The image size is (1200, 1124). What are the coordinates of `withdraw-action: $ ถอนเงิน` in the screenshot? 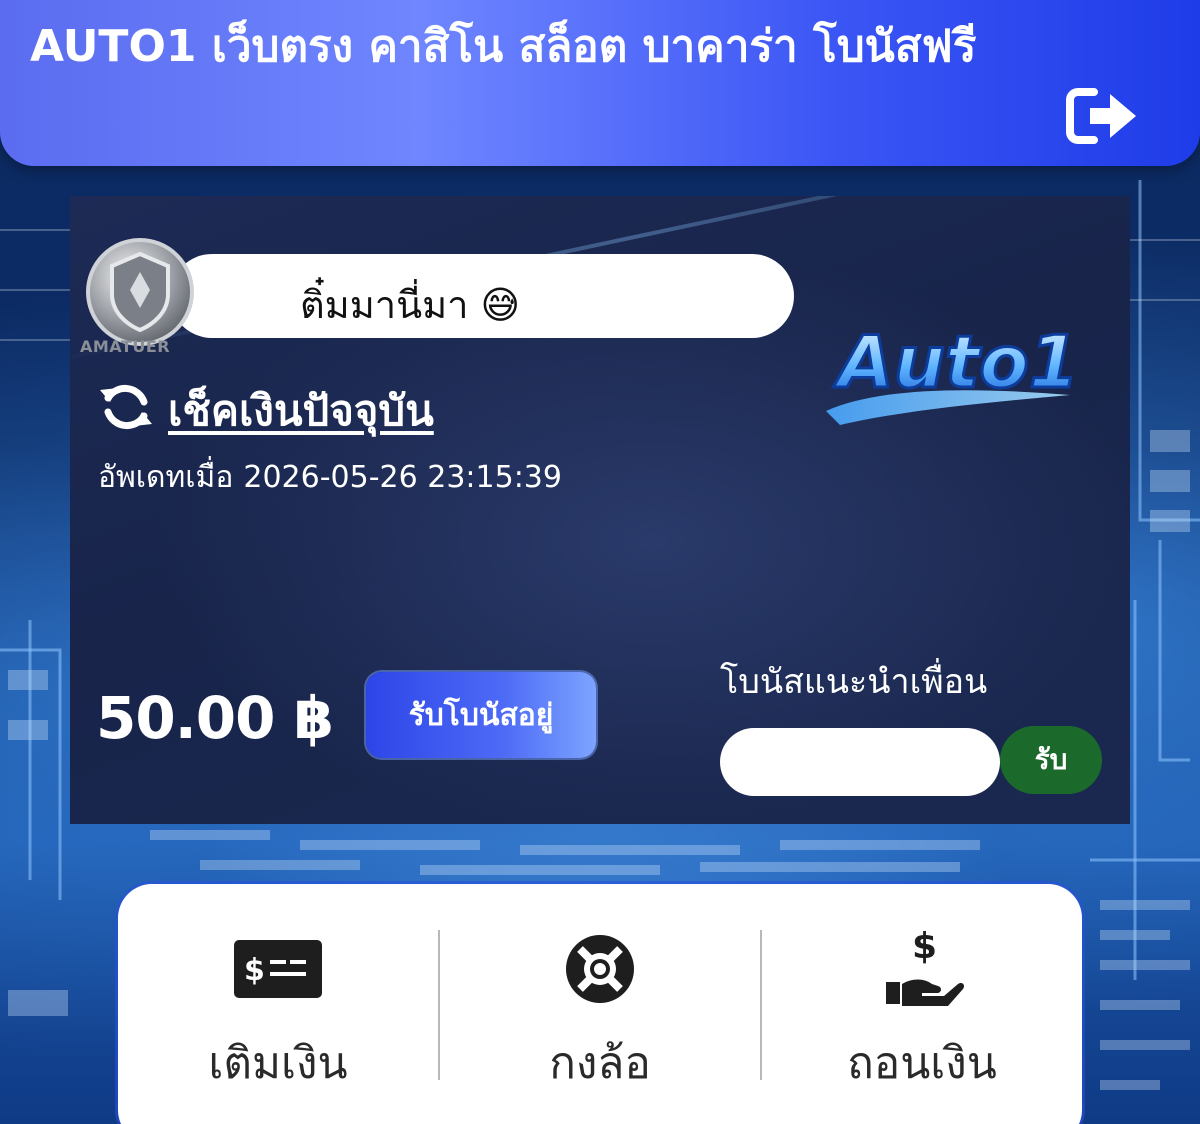 It's located at (922, 1004).